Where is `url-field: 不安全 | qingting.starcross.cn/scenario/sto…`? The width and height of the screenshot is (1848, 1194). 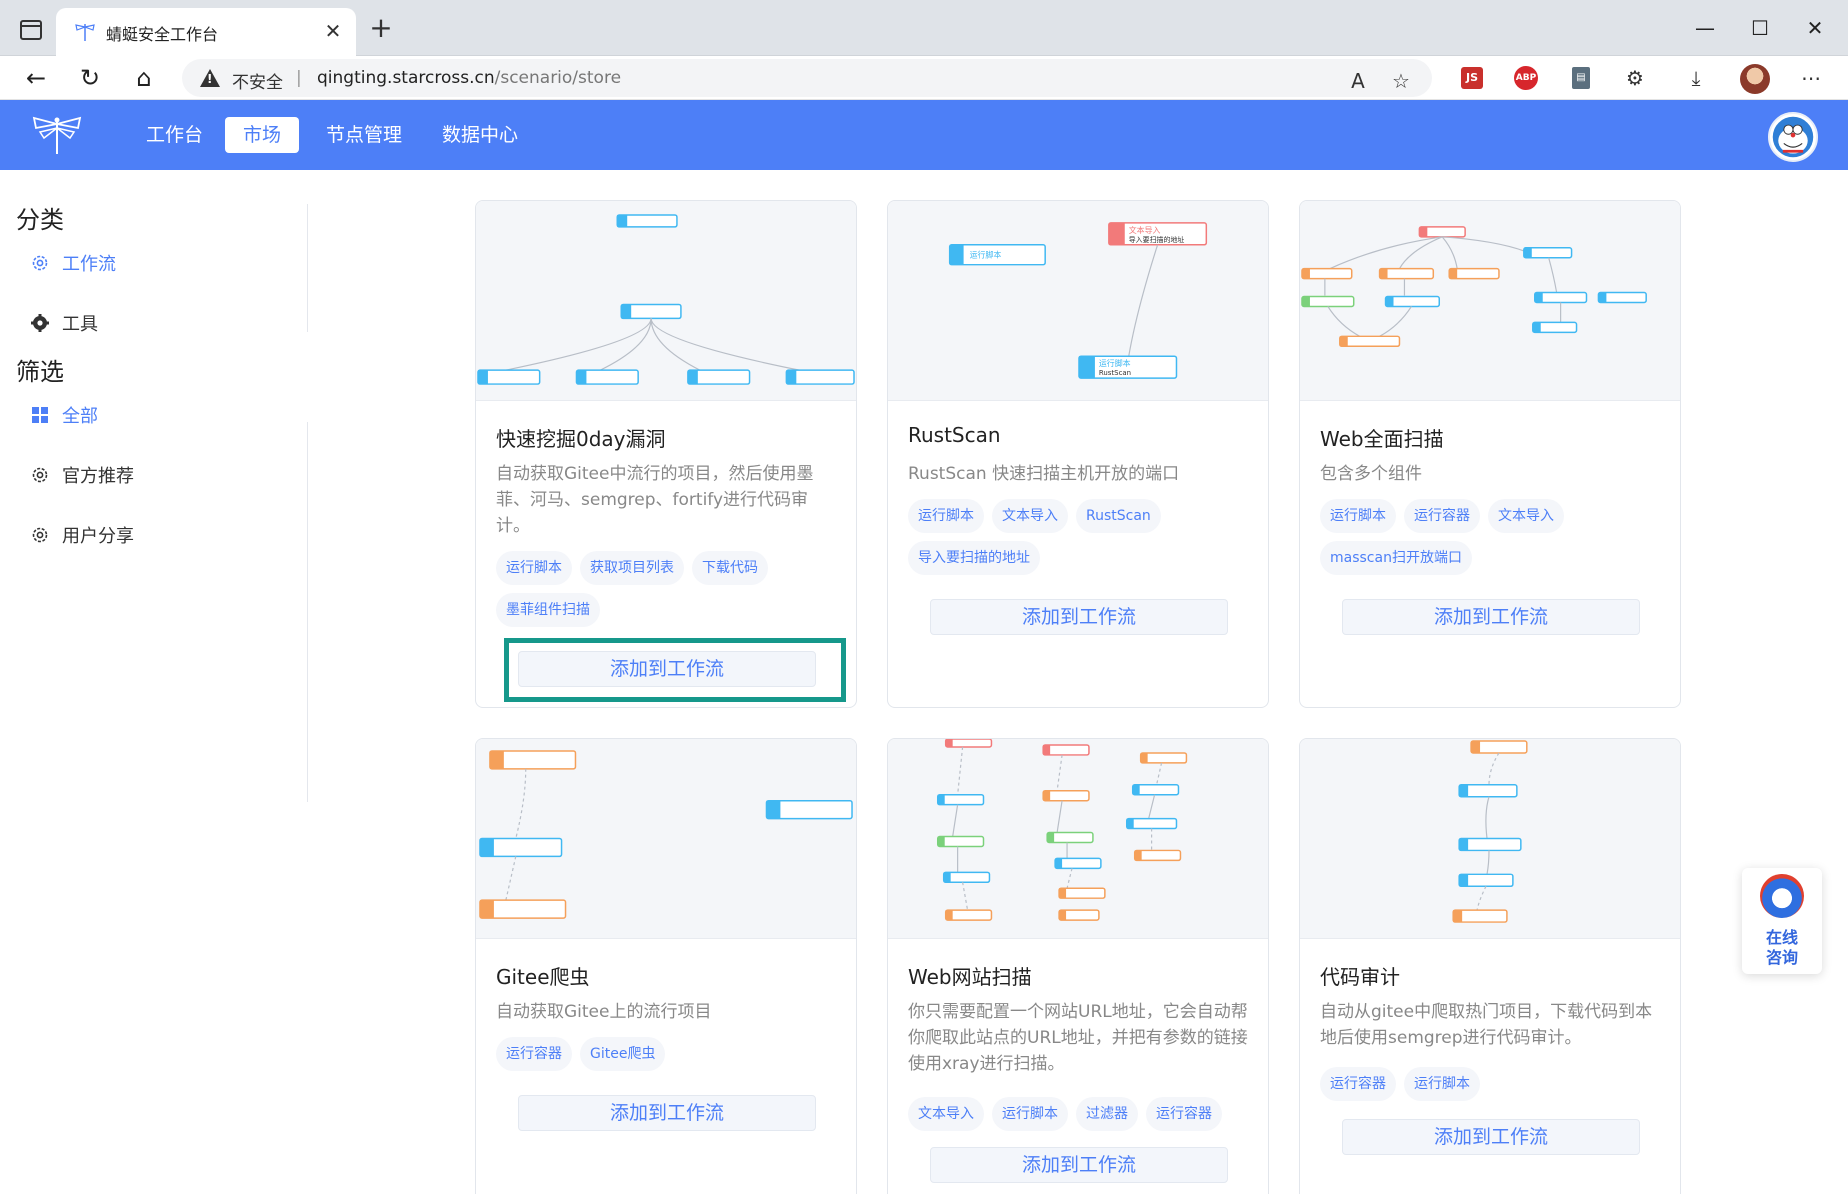
url-field: 不安全 | qingting.starcross.cn/scenario/sto… is located at coordinates (807, 78).